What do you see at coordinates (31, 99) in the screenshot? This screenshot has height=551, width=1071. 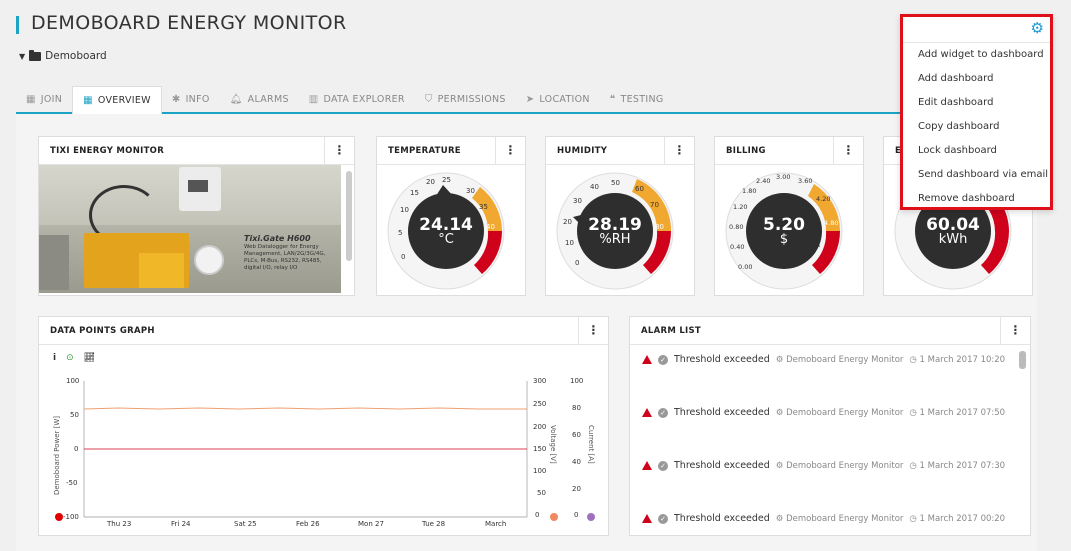 I see `grid-icon: ▦` at bounding box center [31, 99].